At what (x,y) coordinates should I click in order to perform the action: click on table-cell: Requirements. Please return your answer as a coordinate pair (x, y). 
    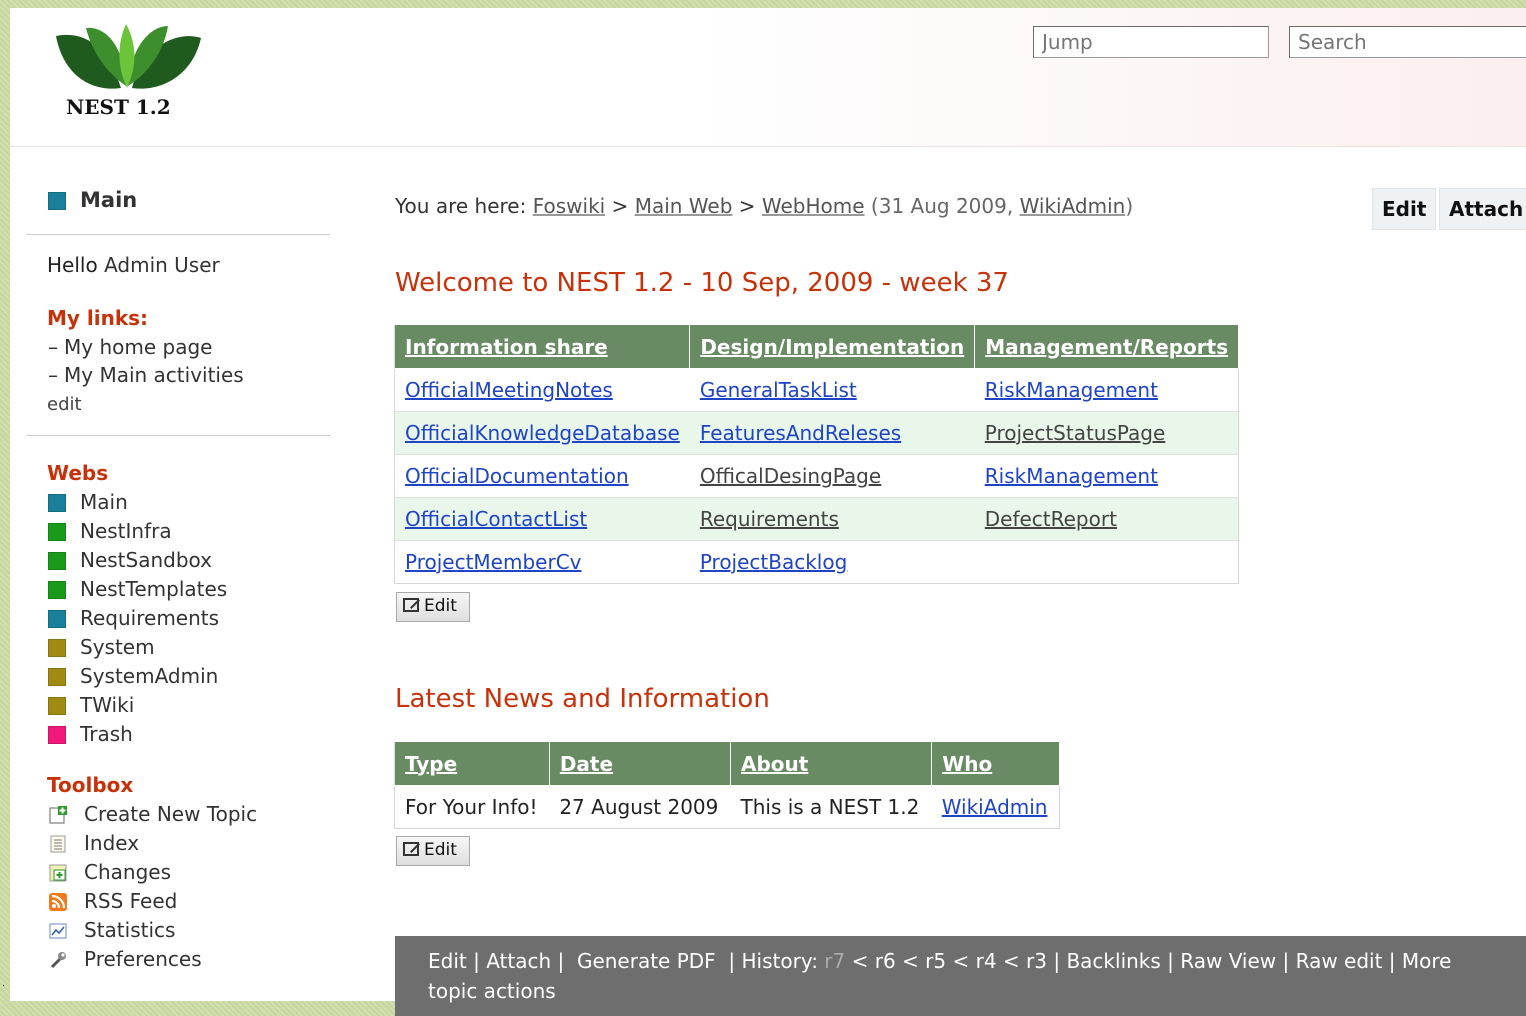
    Looking at the image, I should click on (832, 519).